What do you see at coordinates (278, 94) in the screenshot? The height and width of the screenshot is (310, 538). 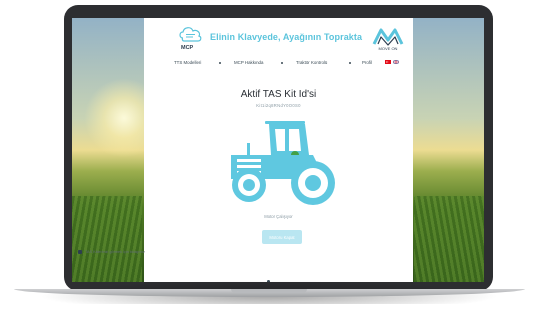 I see `page-title: Aktif TAS Kit Id'si` at bounding box center [278, 94].